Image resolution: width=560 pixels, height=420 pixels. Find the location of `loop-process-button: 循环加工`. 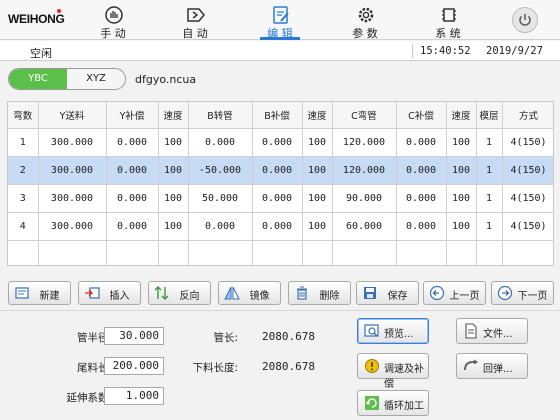

loop-process-button: 循环加工 is located at coordinates (393, 403).